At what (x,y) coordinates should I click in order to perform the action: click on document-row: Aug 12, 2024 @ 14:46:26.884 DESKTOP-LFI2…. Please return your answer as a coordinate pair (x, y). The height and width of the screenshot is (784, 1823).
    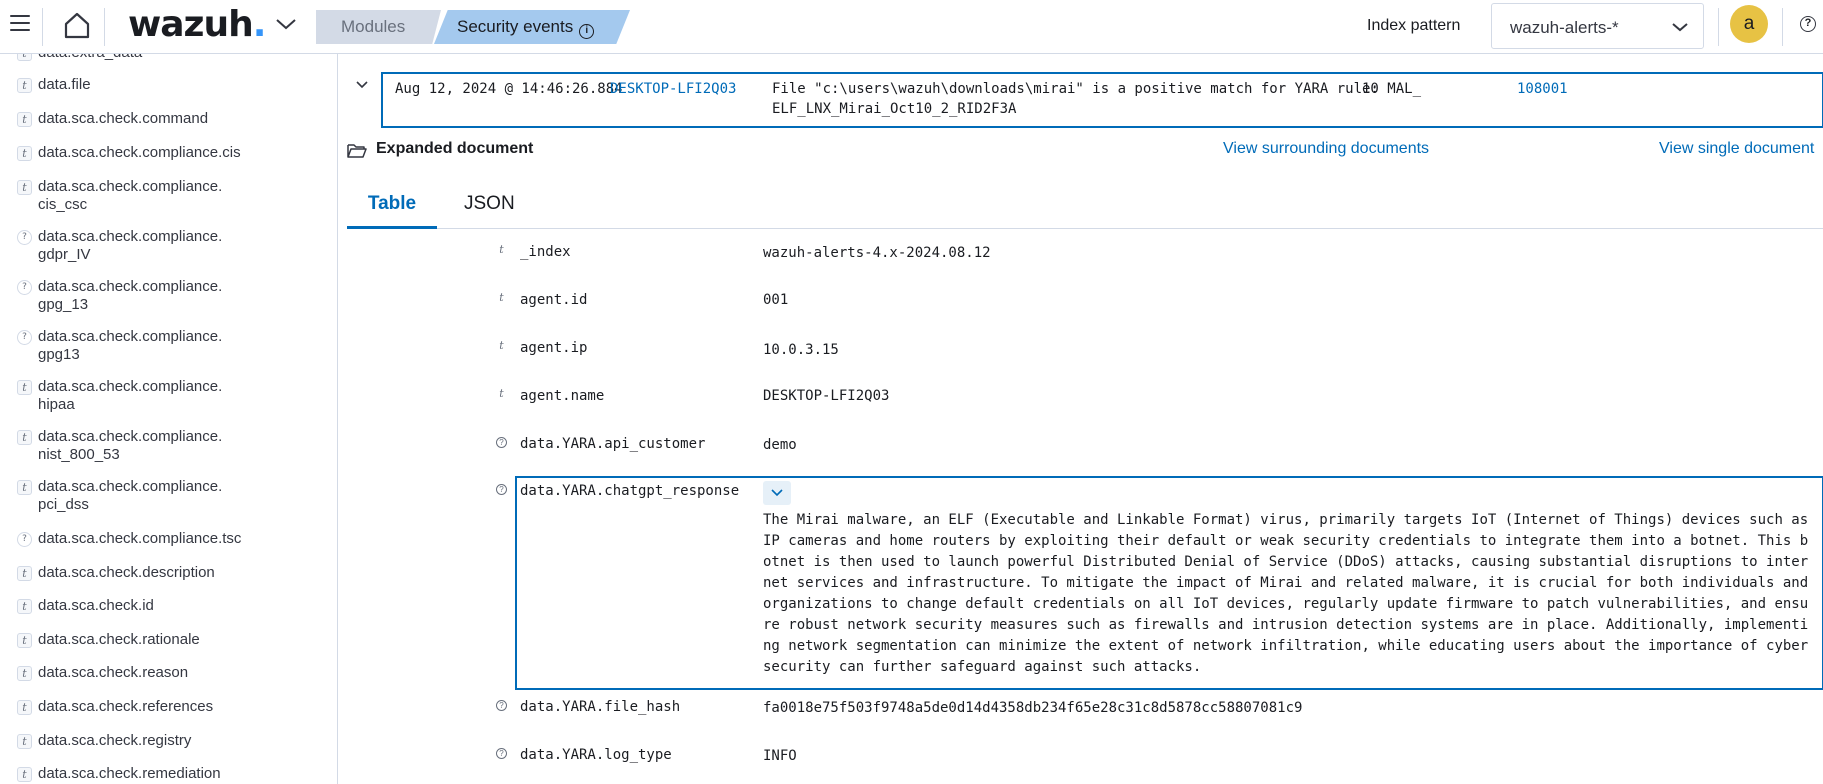
    Looking at the image, I should click on (1102, 100).